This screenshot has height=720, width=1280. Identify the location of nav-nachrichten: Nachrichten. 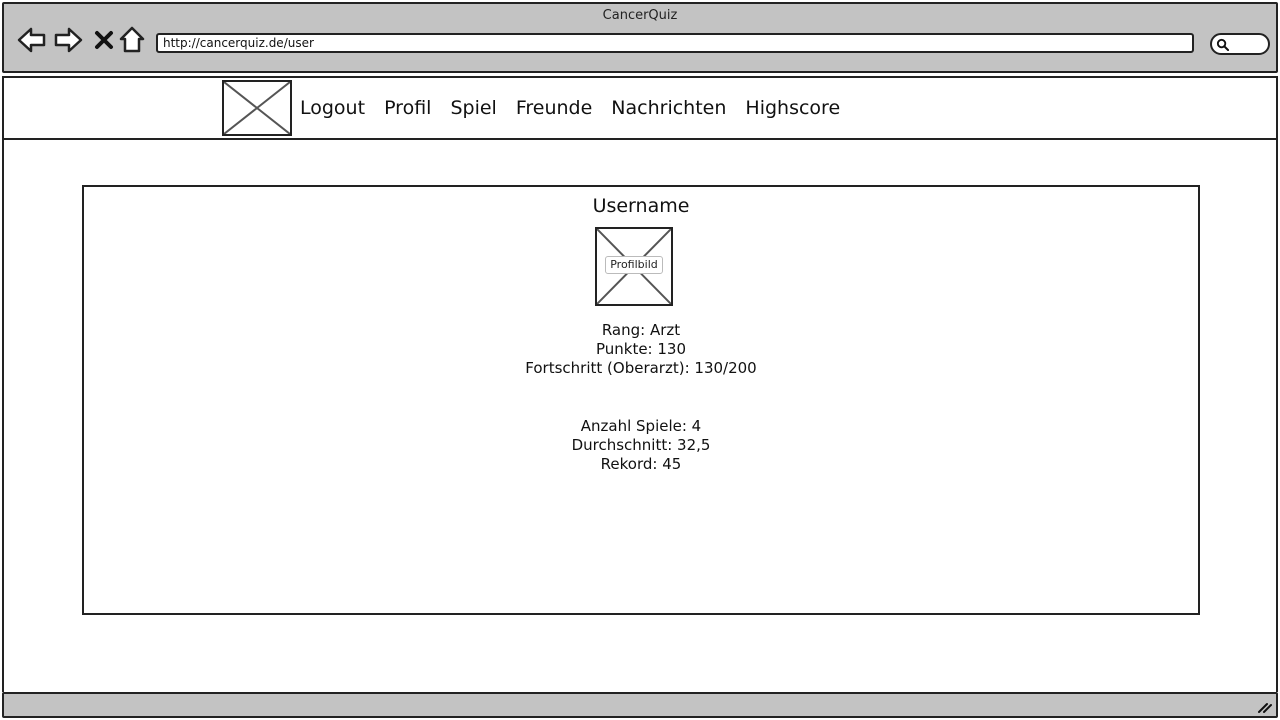
(668, 108).